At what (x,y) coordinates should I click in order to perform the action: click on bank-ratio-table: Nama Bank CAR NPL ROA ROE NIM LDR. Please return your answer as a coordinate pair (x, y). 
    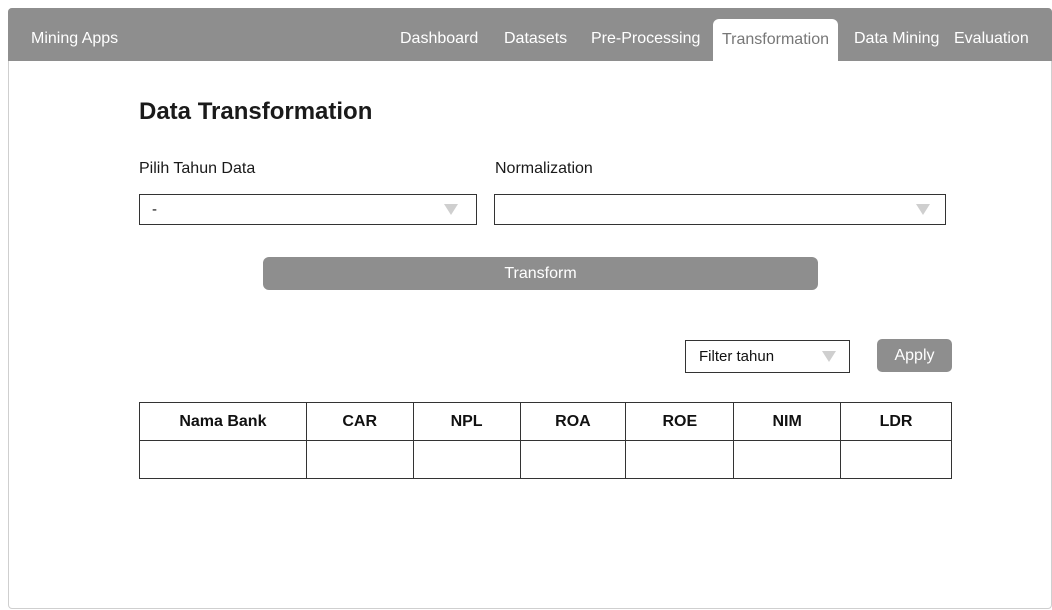
    Looking at the image, I should click on (545, 440).